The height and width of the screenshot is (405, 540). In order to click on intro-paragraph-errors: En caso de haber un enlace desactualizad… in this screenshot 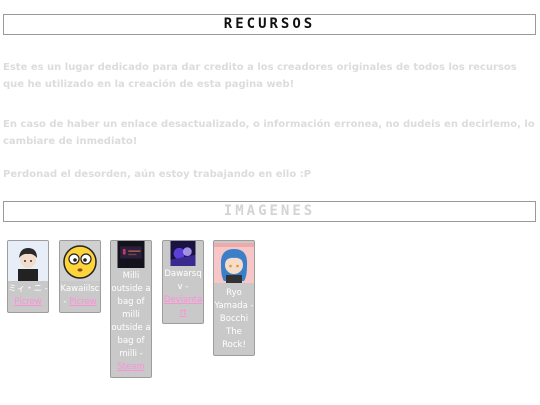, I will do `click(269, 133)`.